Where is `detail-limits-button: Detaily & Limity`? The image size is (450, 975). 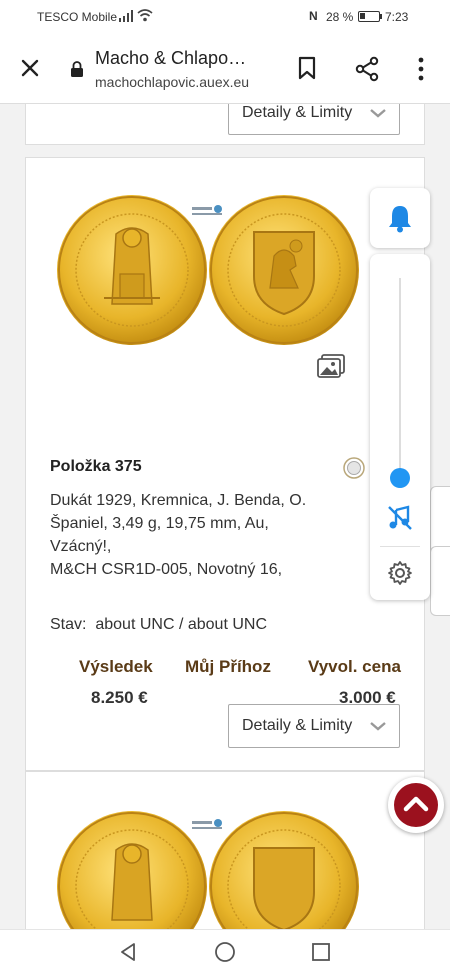 detail-limits-button: Detaily & Limity is located at coordinates (314, 726).